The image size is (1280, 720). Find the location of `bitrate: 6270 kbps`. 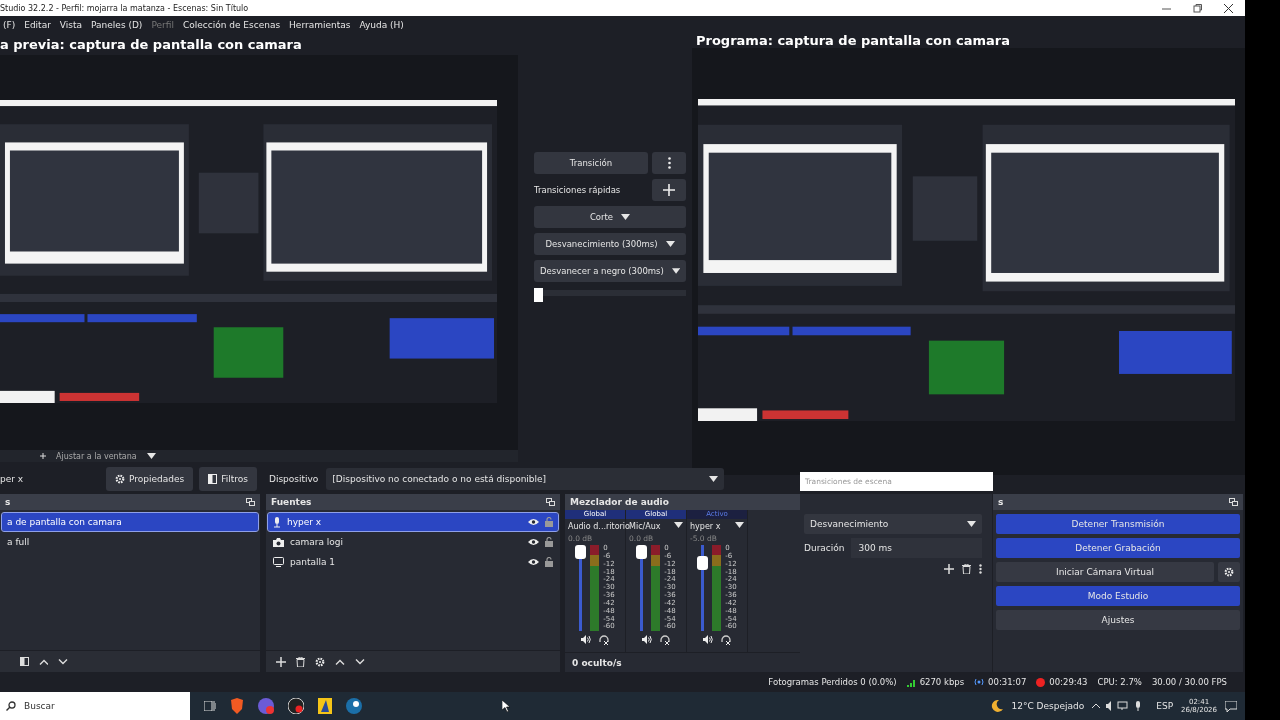

bitrate: 6270 kbps is located at coordinates (942, 682).